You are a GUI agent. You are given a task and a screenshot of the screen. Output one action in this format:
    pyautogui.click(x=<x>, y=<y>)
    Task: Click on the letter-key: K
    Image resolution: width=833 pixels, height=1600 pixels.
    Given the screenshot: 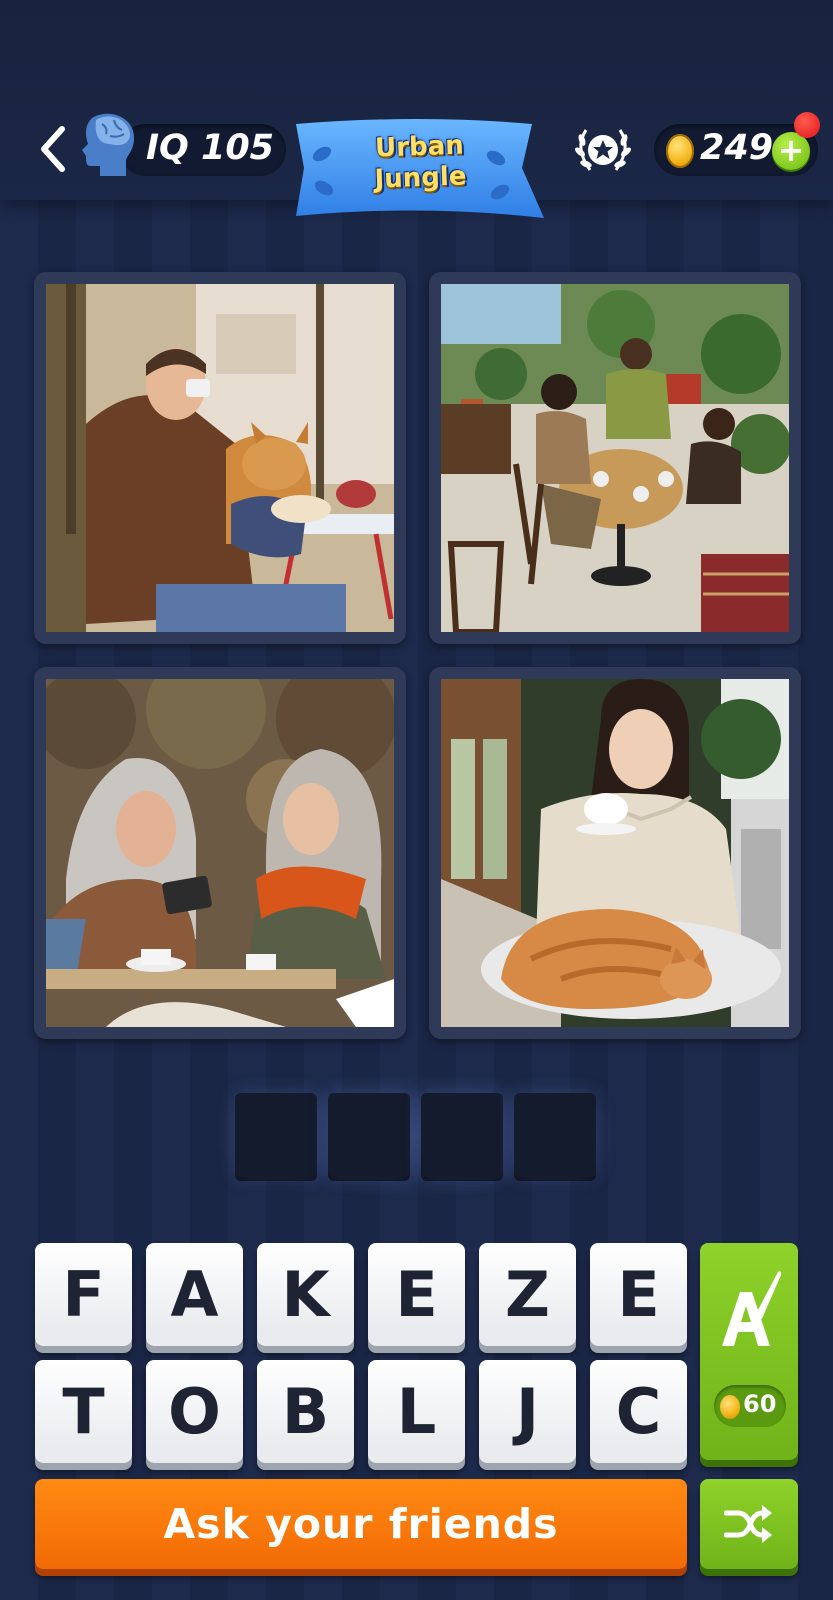 What is the action you would take?
    pyautogui.click(x=305, y=1294)
    